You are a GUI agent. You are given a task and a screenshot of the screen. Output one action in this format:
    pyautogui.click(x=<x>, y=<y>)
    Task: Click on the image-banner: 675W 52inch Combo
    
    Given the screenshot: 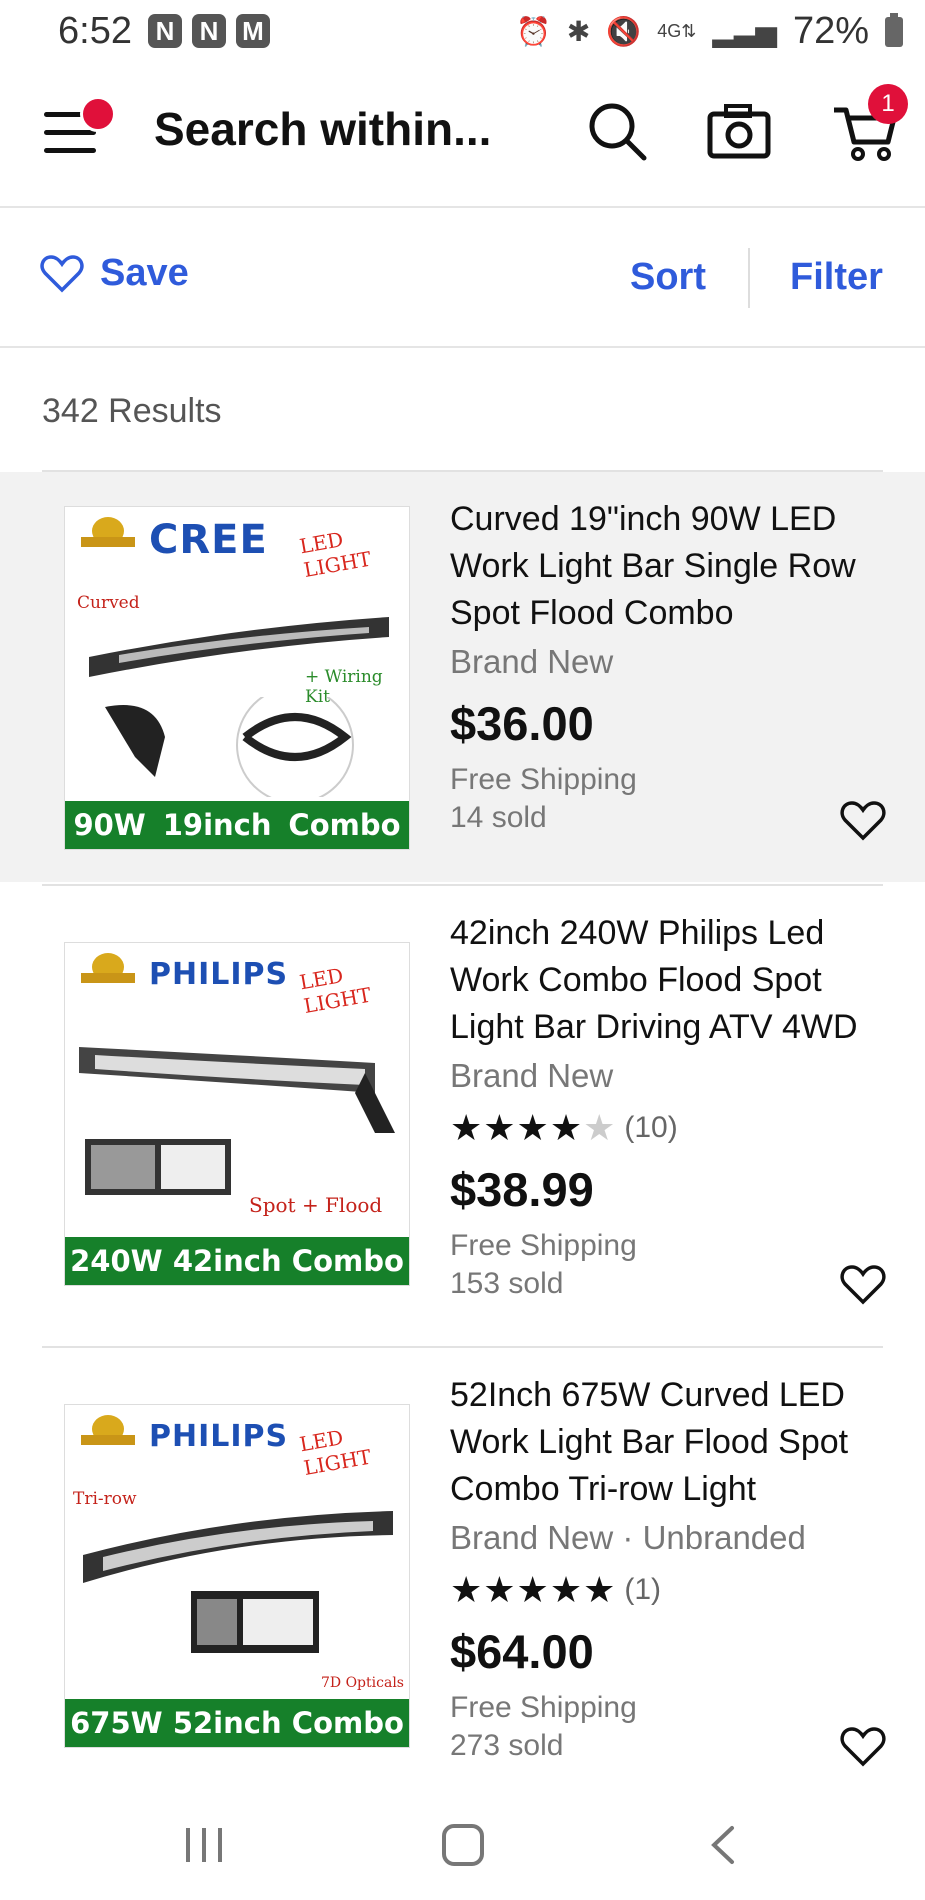 What is the action you would take?
    pyautogui.click(x=237, y=1723)
    